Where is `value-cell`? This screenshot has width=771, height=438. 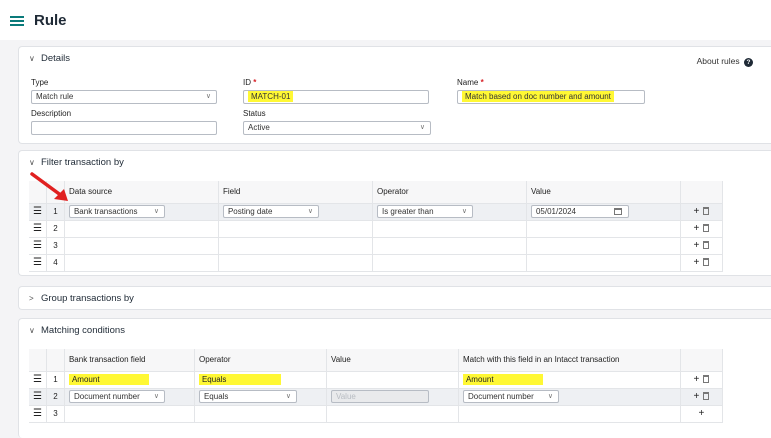
value-cell is located at coordinates (392, 380).